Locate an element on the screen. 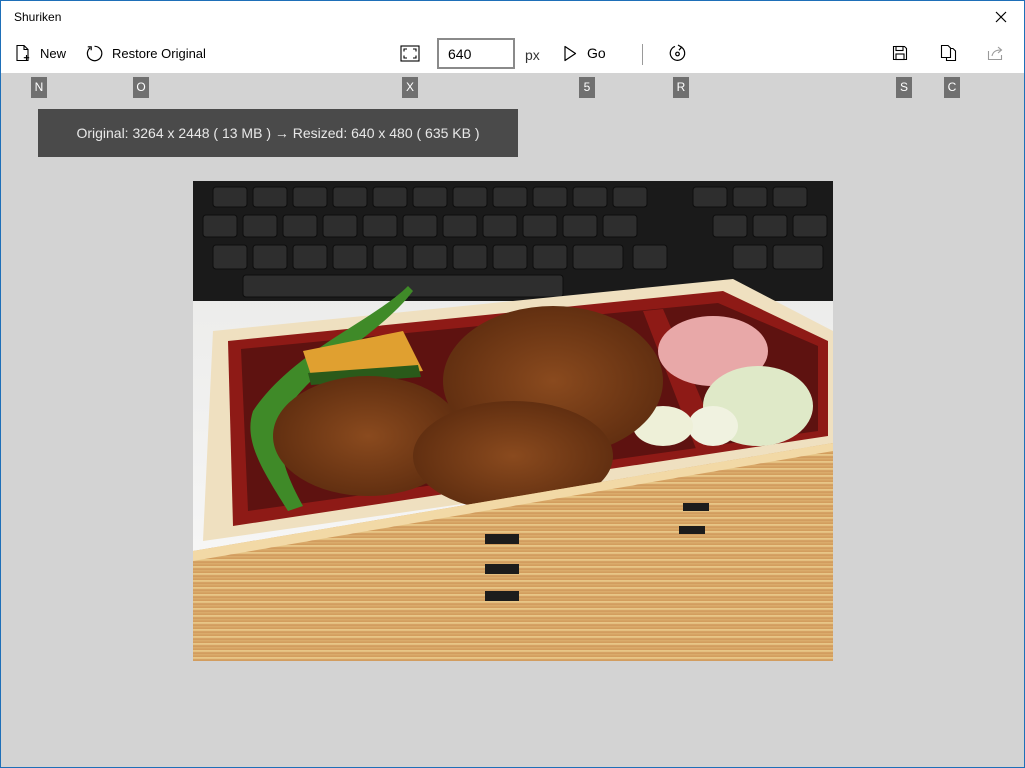  rotate-icon is located at coordinates (677, 52).